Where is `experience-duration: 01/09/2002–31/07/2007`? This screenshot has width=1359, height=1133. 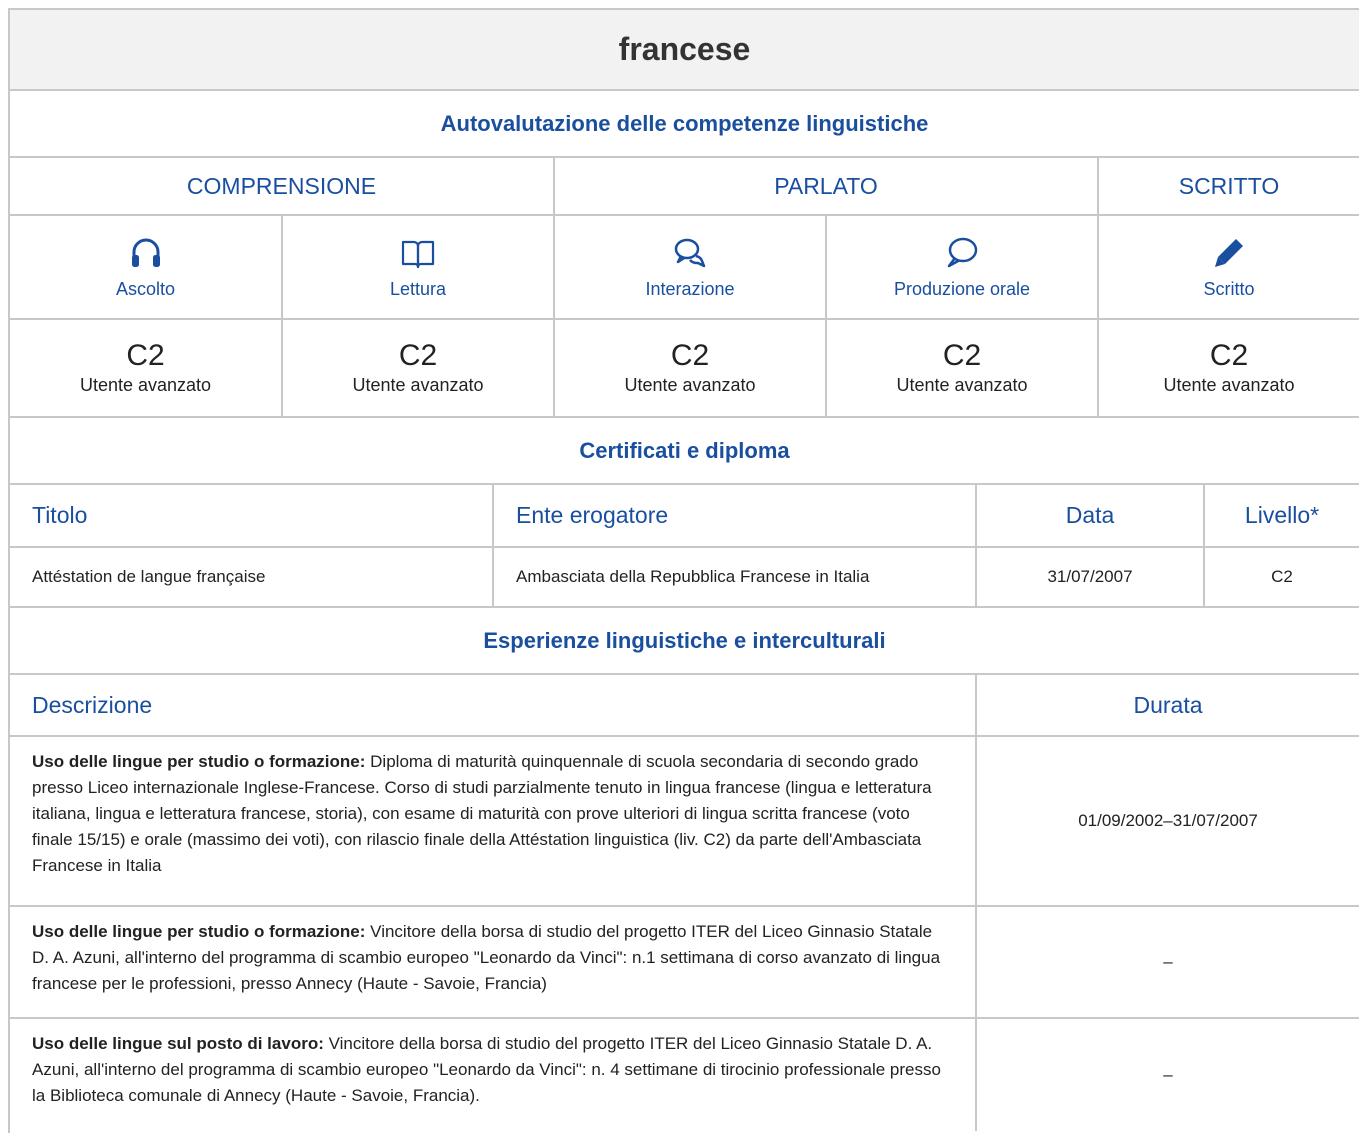
experience-duration: 01/09/2002–31/07/2007 is located at coordinates (1168, 820).